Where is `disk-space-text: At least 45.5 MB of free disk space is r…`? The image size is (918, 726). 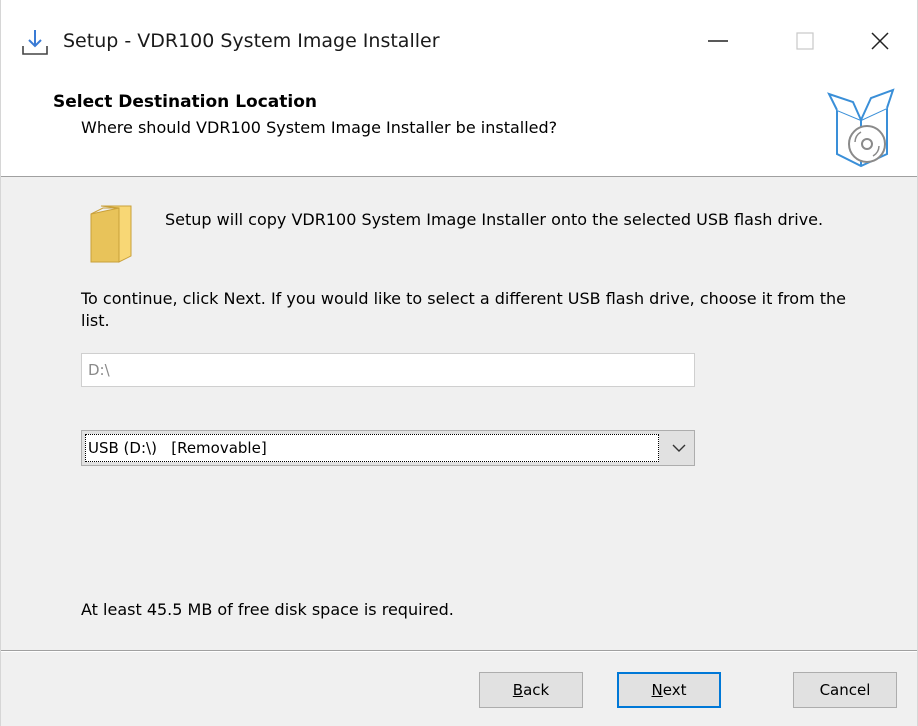 disk-space-text: At least 45.5 MB of free disk space is r… is located at coordinates (267, 609).